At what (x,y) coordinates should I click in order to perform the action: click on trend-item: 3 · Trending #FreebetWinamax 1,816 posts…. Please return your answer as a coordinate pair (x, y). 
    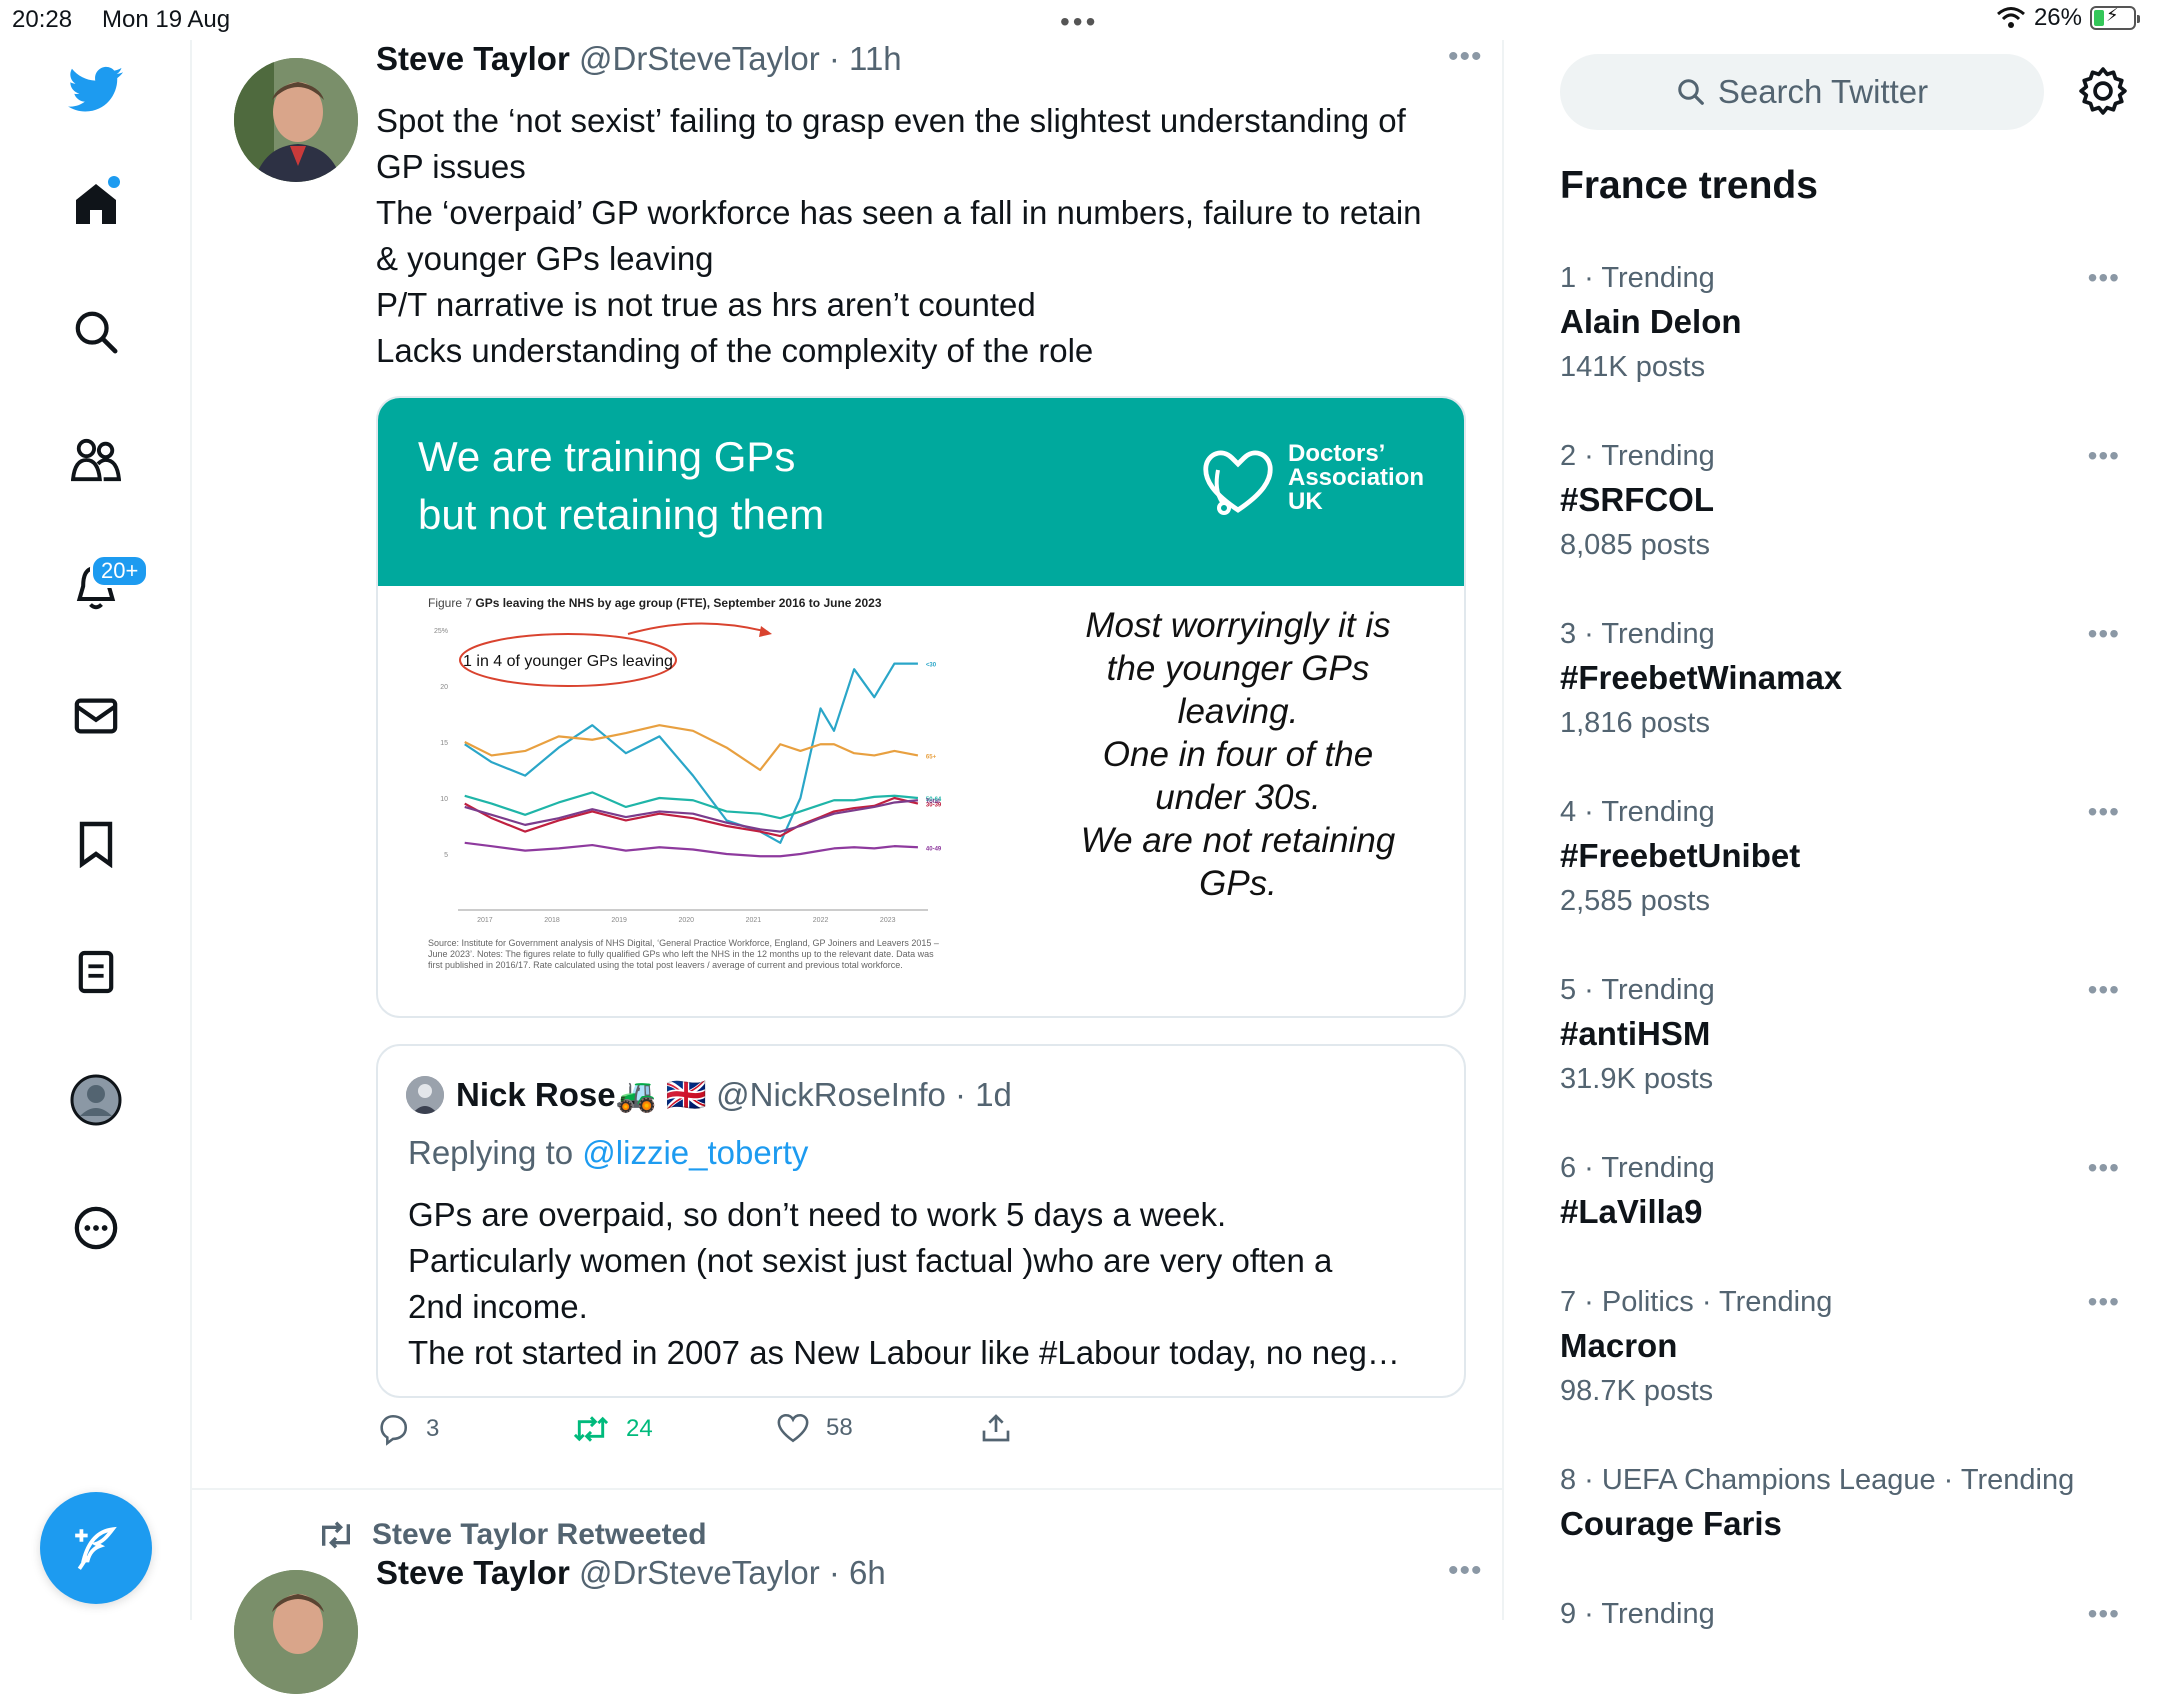
    Looking at the image, I should click on (1840, 679).